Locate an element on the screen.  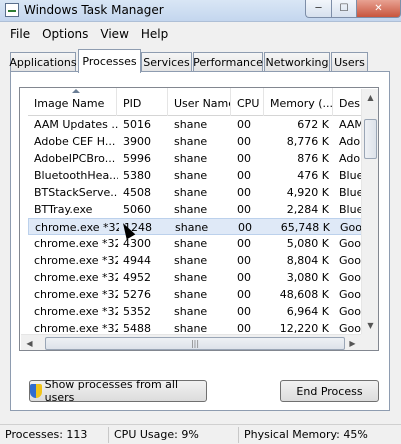
tab-services: Services is located at coordinates (166, 62).